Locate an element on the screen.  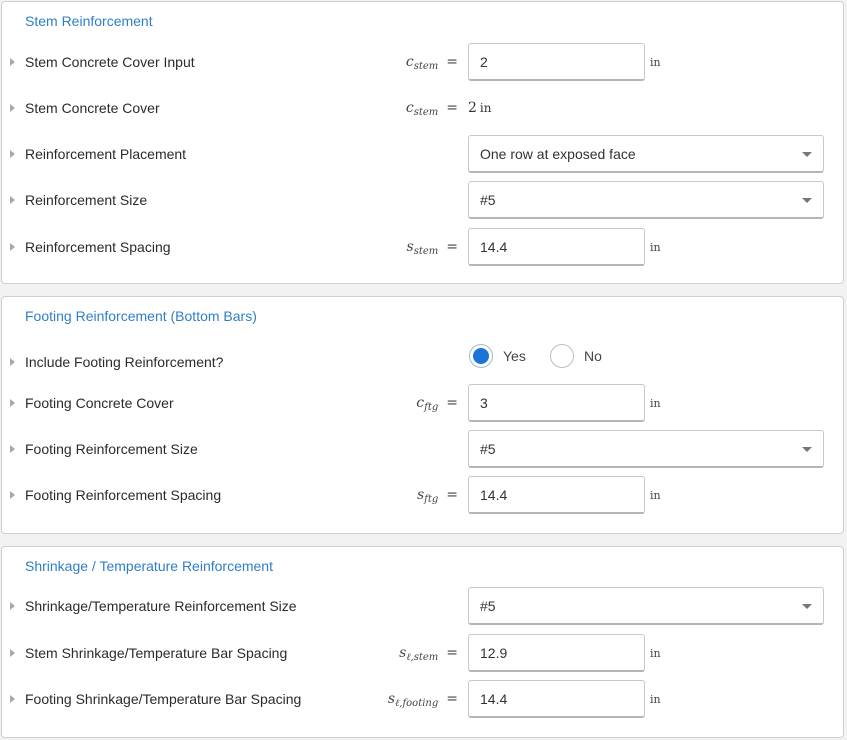
include-footing-row: Include Footing Reinforcement? Yes No is located at coordinates (423, 363).